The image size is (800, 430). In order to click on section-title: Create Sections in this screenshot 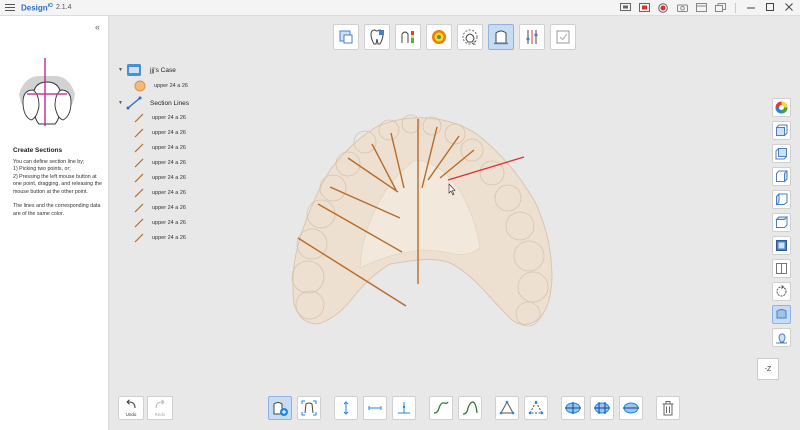, I will do `click(38, 150)`.